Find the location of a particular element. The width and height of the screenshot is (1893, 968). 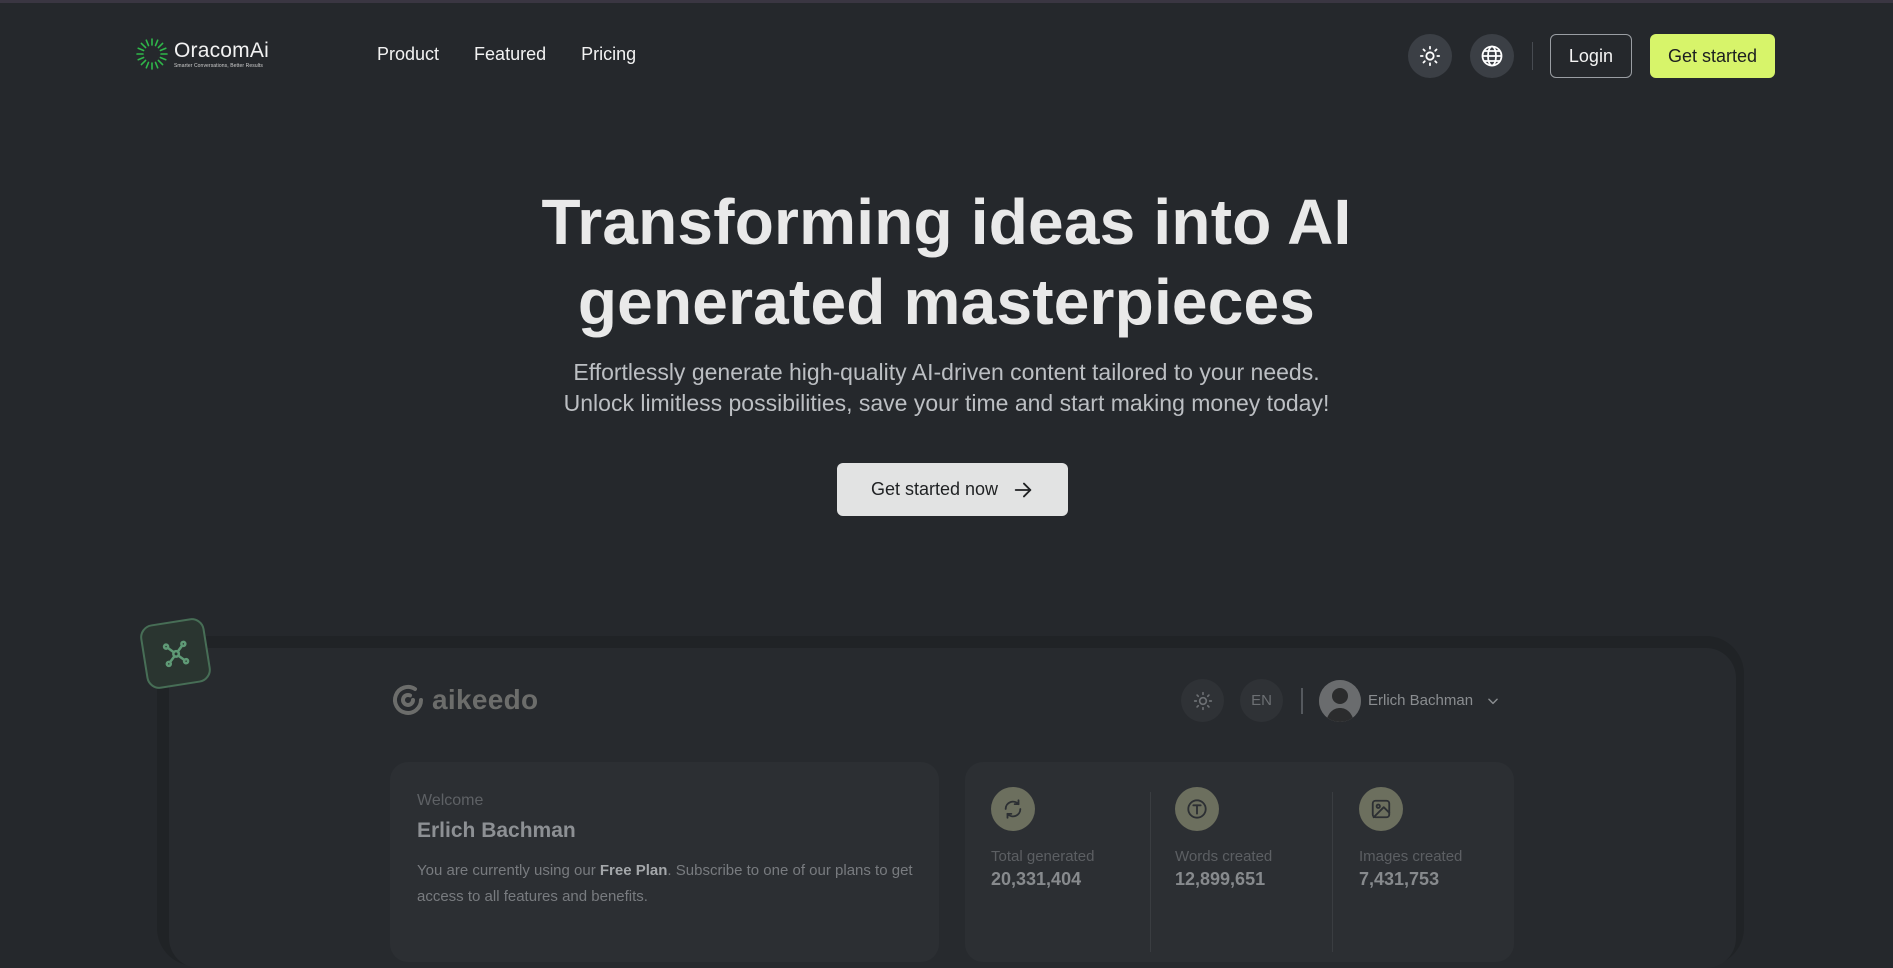

app-theme-button is located at coordinates (1202, 700).